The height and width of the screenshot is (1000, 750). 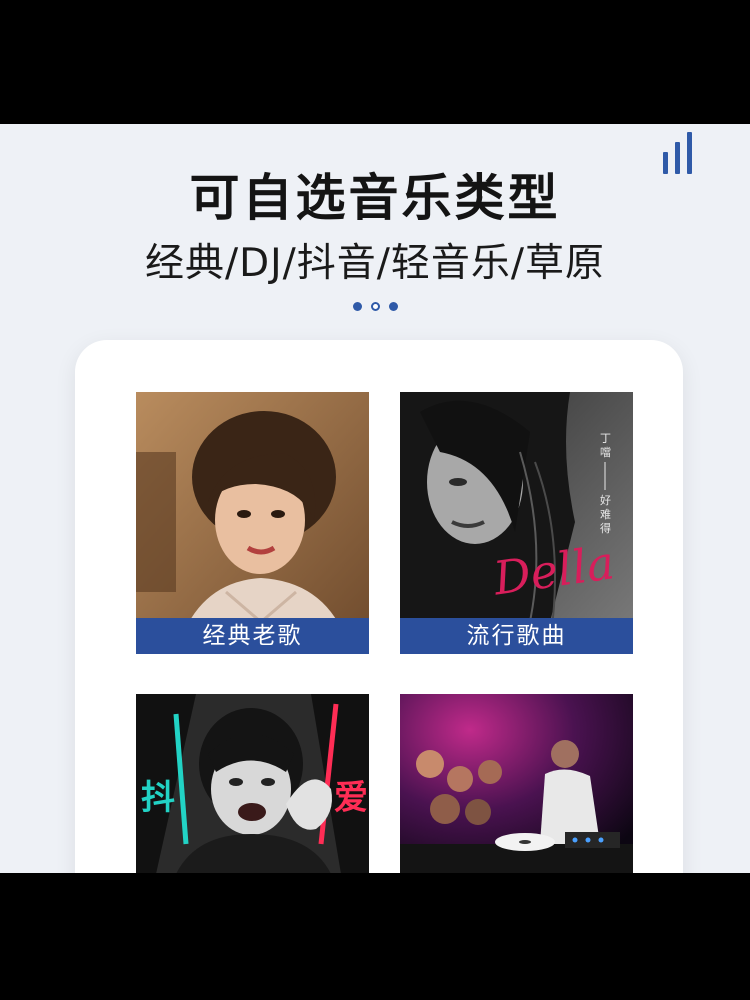 What do you see at coordinates (605, 514) in the screenshot?
I see `cover-text: 难` at bounding box center [605, 514].